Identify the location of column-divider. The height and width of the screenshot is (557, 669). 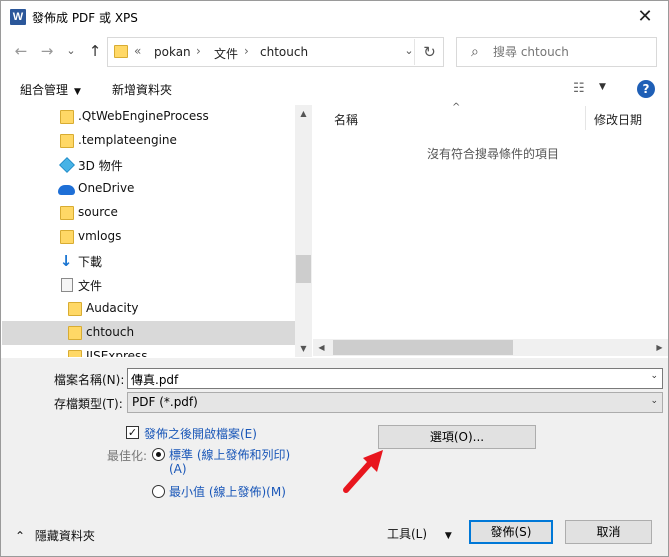
(585, 118).